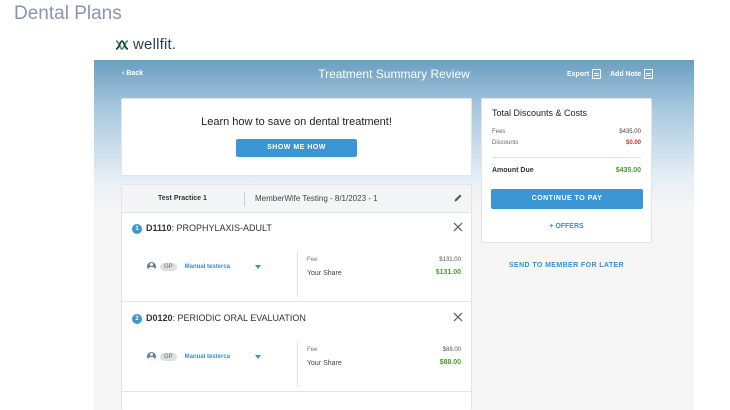 The width and height of the screenshot is (730, 410). I want to click on procedure-title: D1110: PROPHYLAXIS-ADULT, so click(209, 228).